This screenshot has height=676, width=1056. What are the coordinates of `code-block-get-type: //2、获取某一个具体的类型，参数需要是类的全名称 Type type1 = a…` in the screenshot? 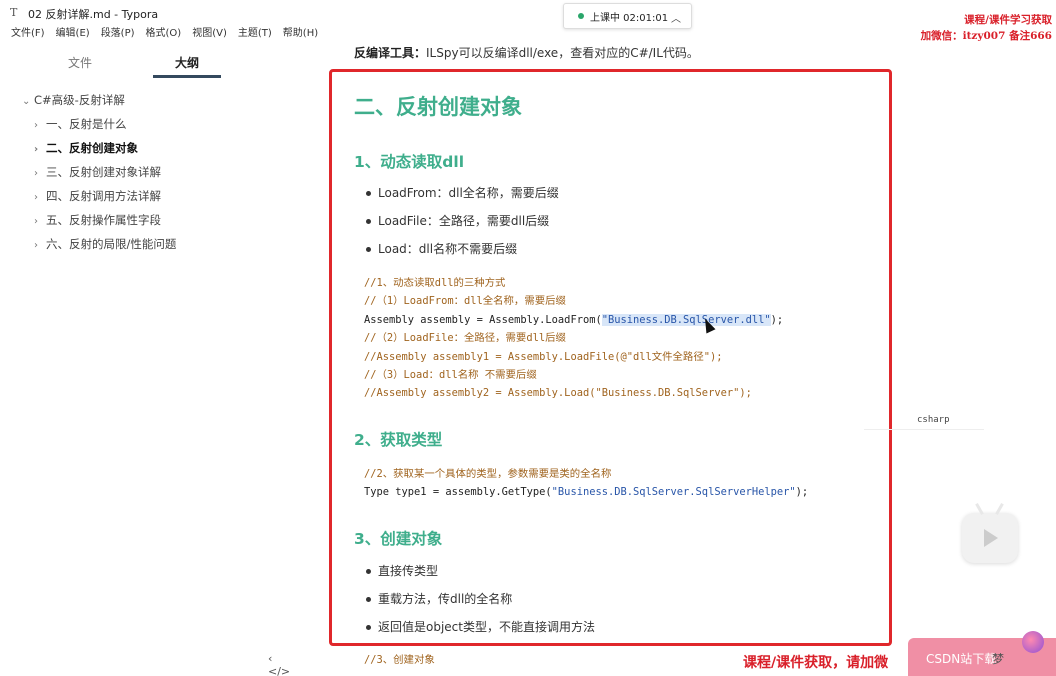 It's located at (586, 483).